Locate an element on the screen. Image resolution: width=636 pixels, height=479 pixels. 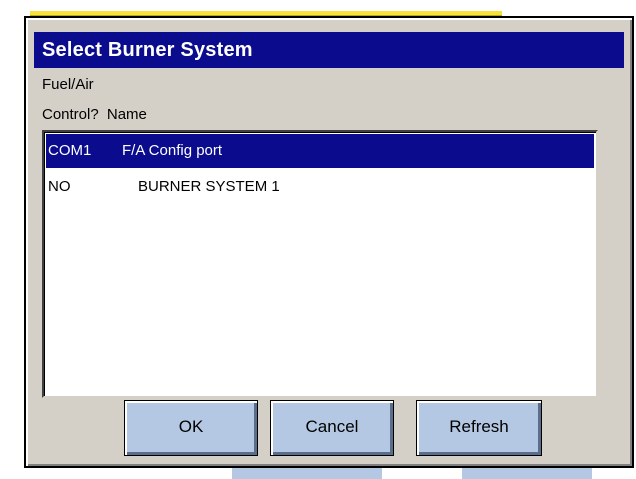
column-header-fuel-air: Fuel/Air is located at coordinates (68, 84).